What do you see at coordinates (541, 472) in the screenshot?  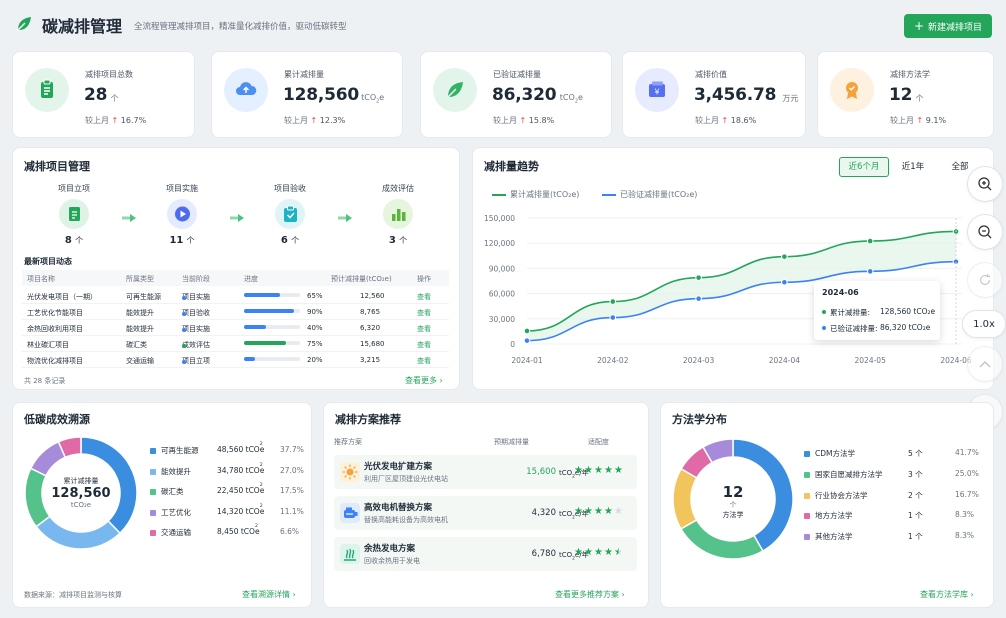 I see `recommendation-amount: 15,600` at bounding box center [541, 472].